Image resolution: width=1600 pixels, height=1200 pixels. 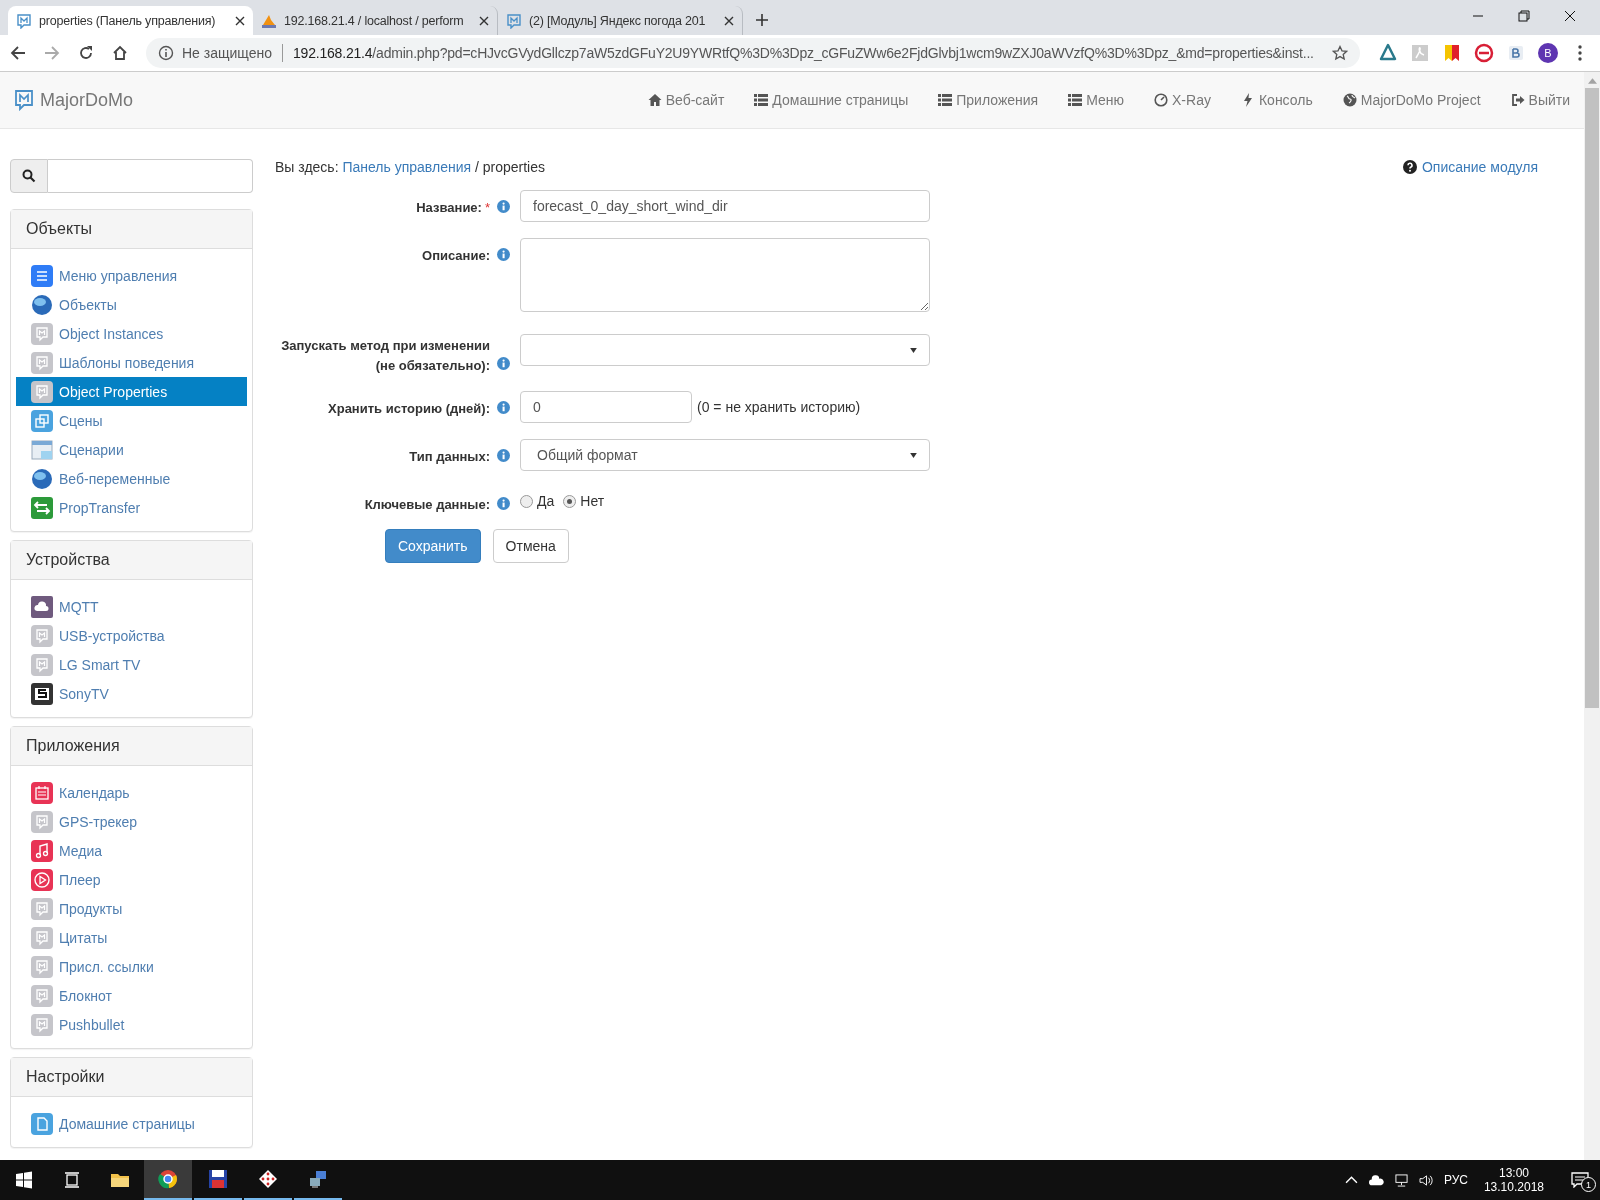 I want to click on description-field, so click(x=725, y=275).